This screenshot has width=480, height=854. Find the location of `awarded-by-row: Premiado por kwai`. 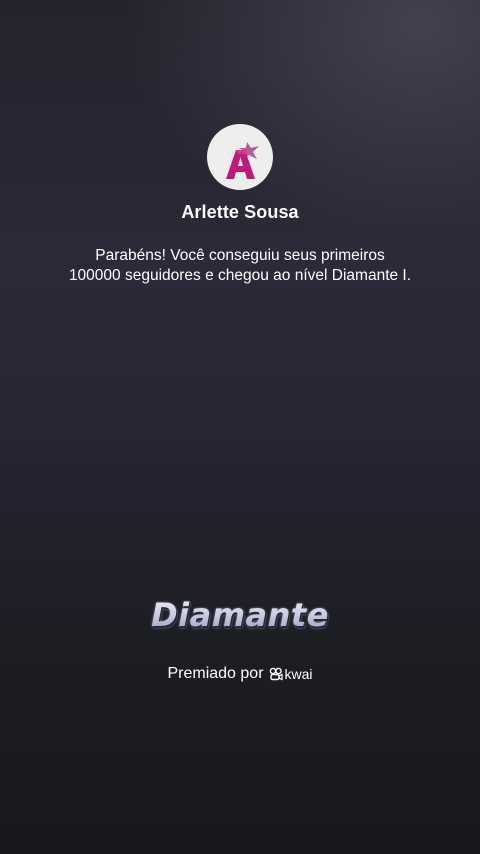

awarded-by-row: Premiado por kwai is located at coordinates (240, 674).